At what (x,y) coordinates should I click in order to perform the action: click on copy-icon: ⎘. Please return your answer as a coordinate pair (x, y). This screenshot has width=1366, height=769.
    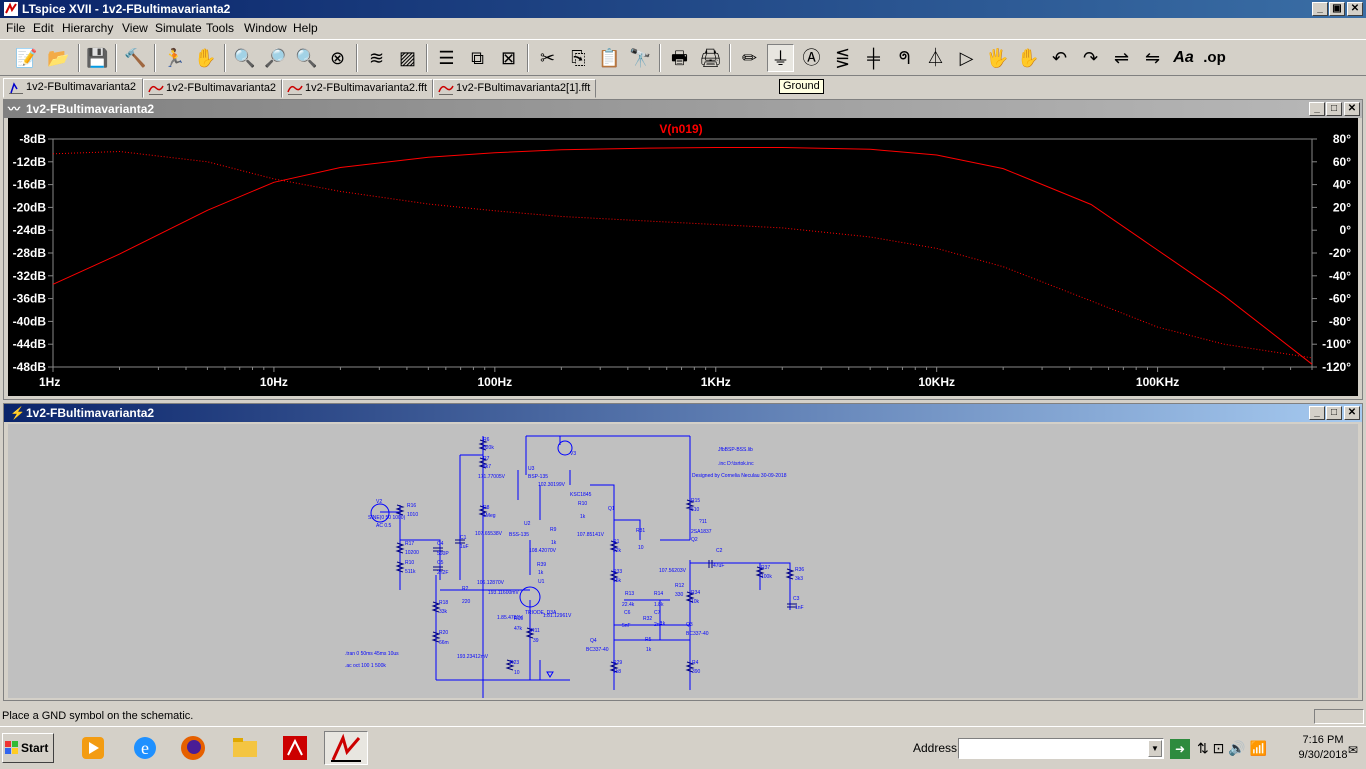
    Looking at the image, I should click on (578, 58).